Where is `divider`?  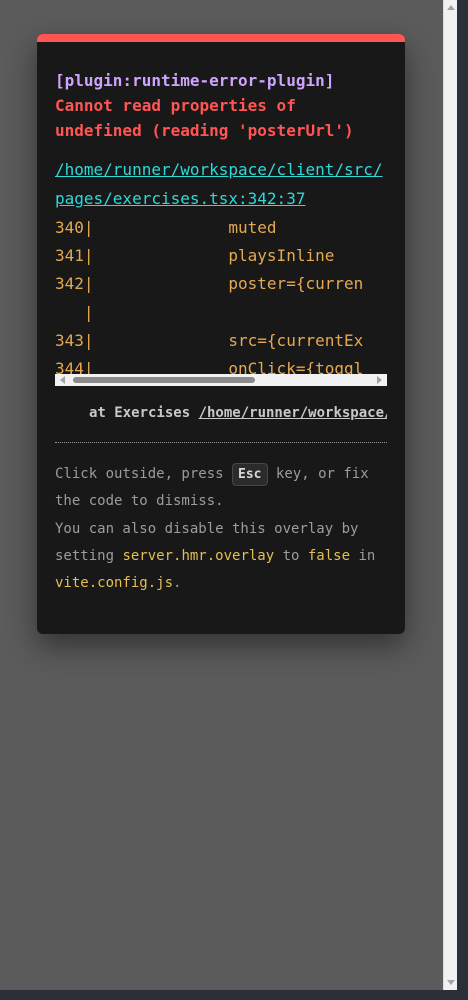
divider is located at coordinates (221, 442).